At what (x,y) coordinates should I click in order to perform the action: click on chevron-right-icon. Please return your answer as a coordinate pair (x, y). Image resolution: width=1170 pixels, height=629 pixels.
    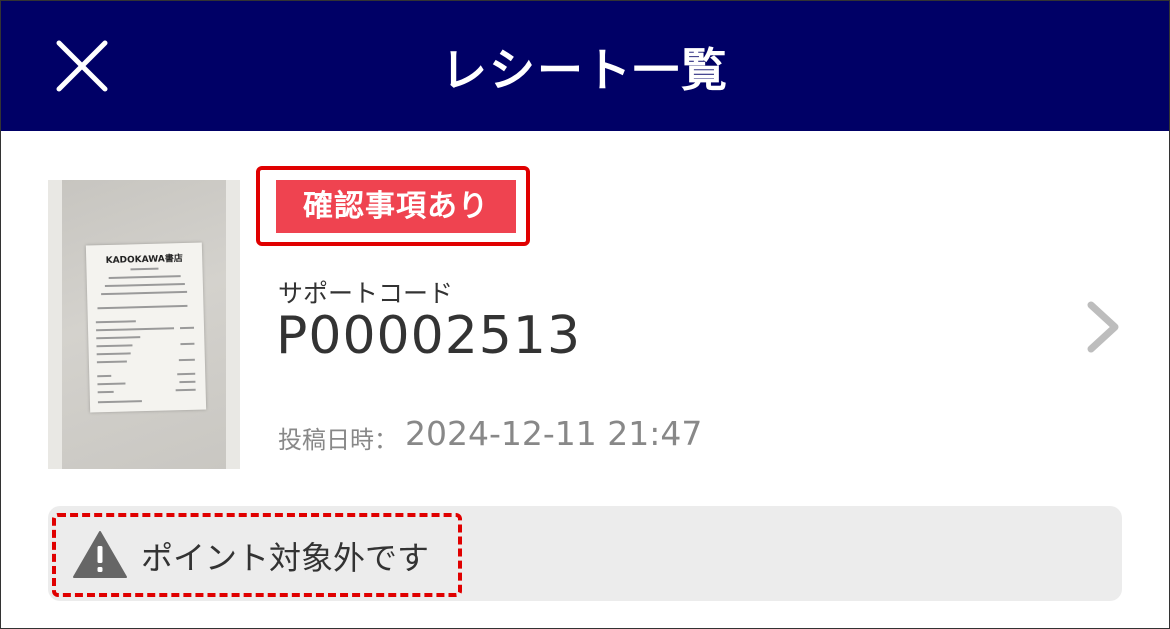
    Looking at the image, I should click on (1103, 327).